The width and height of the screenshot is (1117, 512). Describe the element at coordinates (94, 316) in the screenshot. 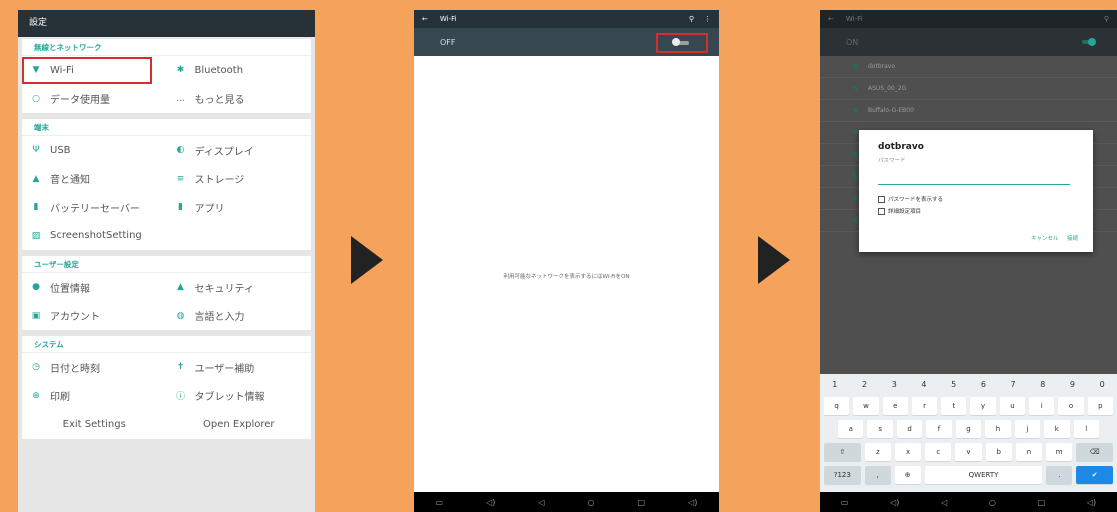

I see `settings-item: ▣ アカウント` at that location.